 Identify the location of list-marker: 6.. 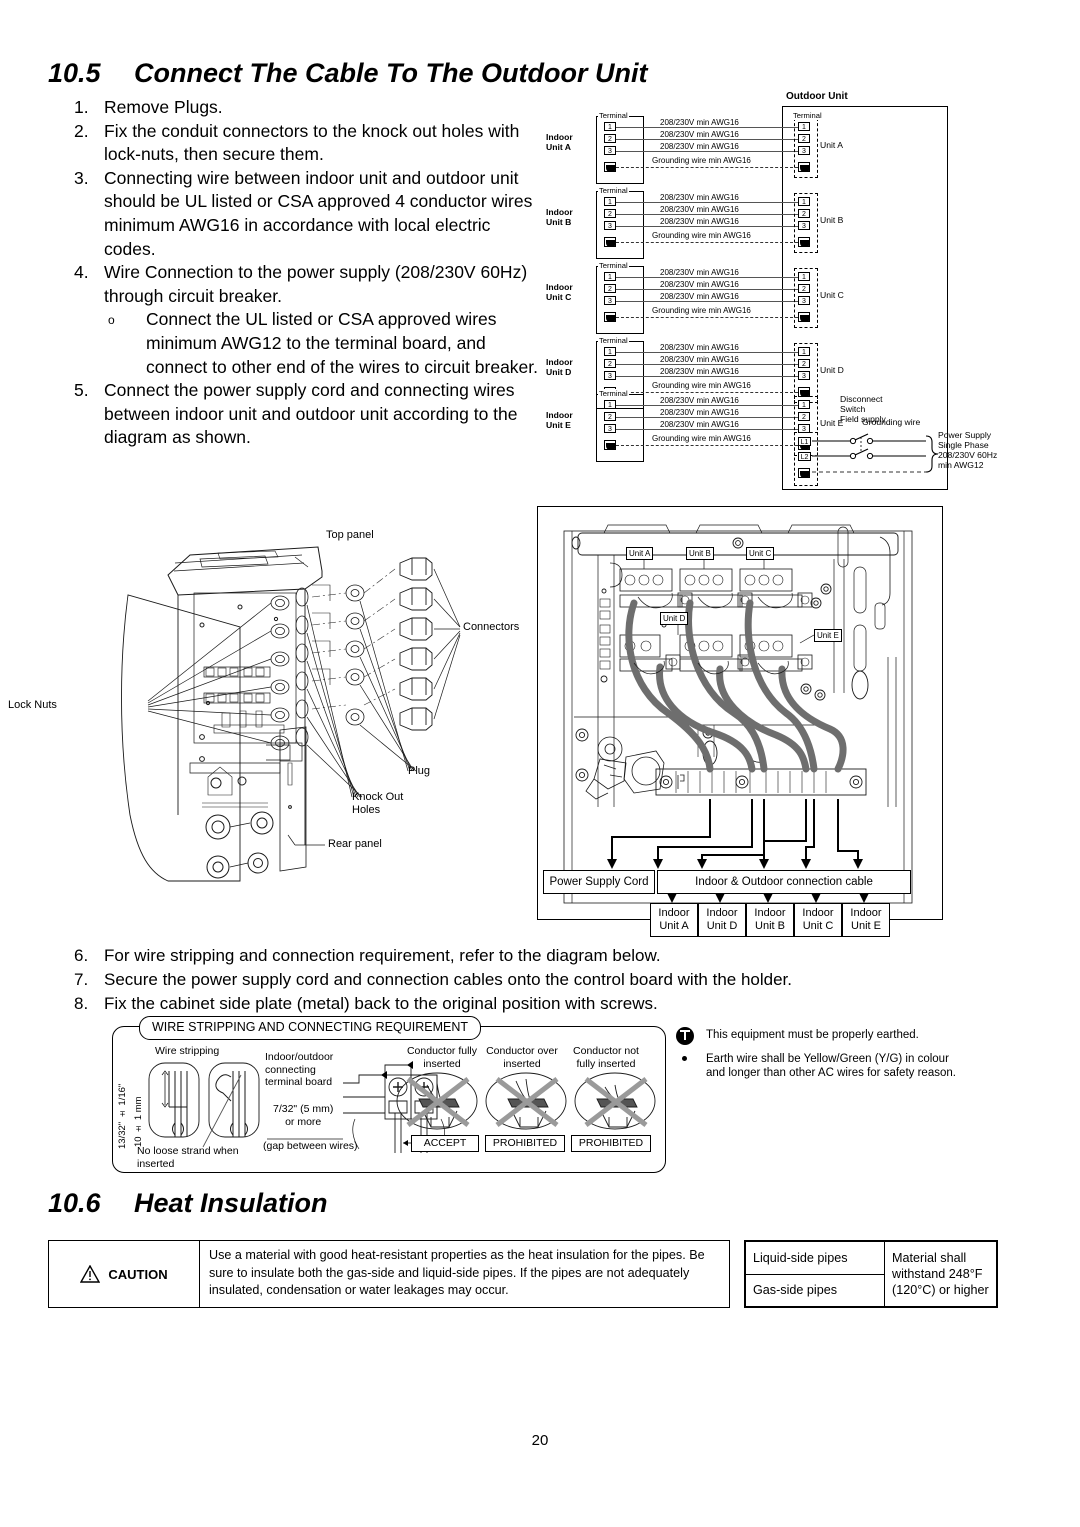
(81, 955).